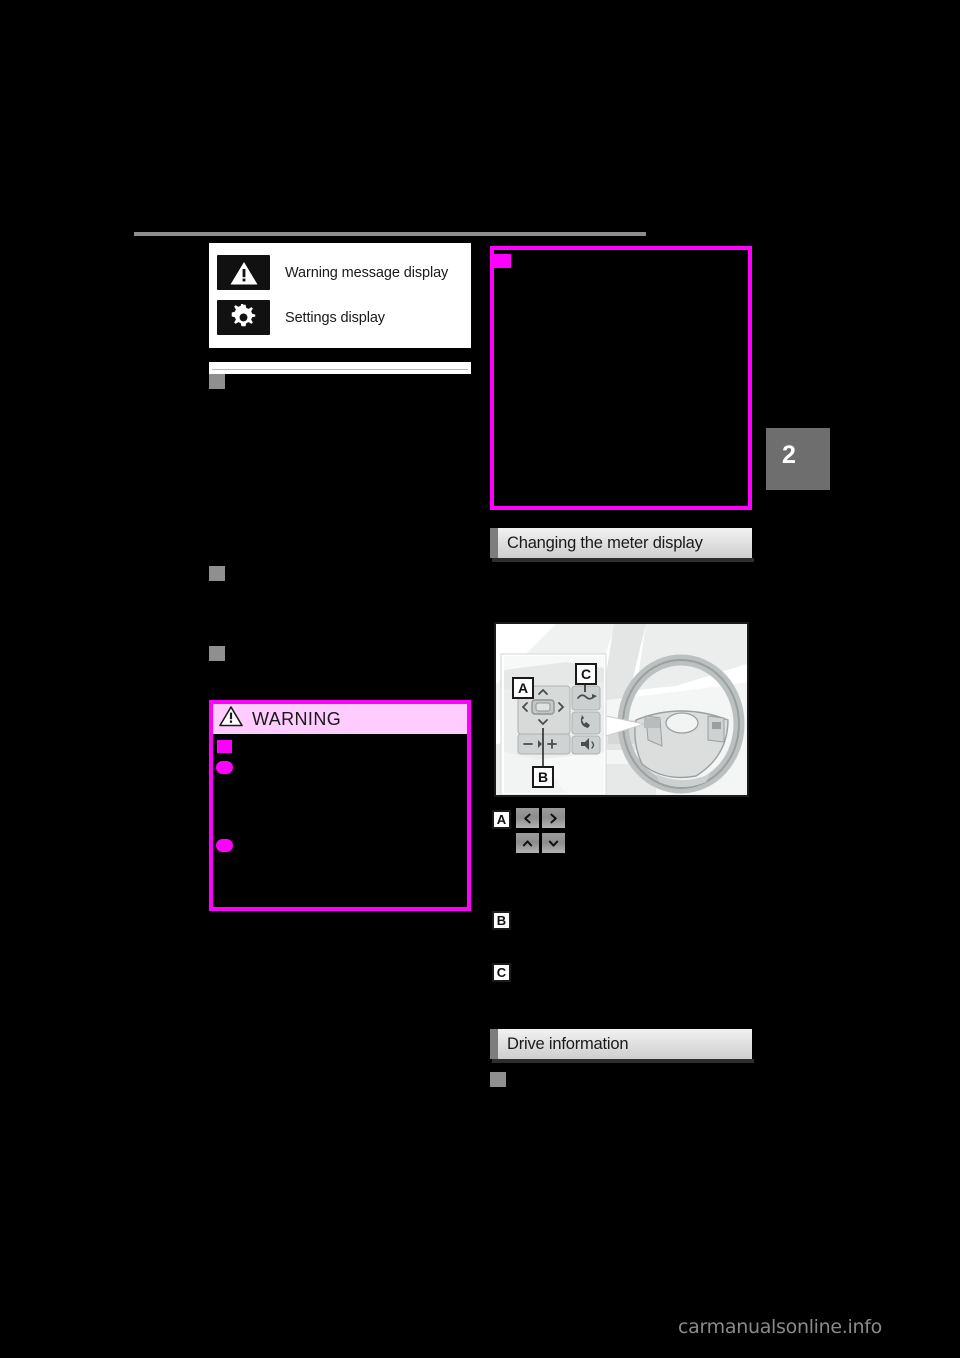  I want to click on warning-header: WARNING, so click(340, 719).